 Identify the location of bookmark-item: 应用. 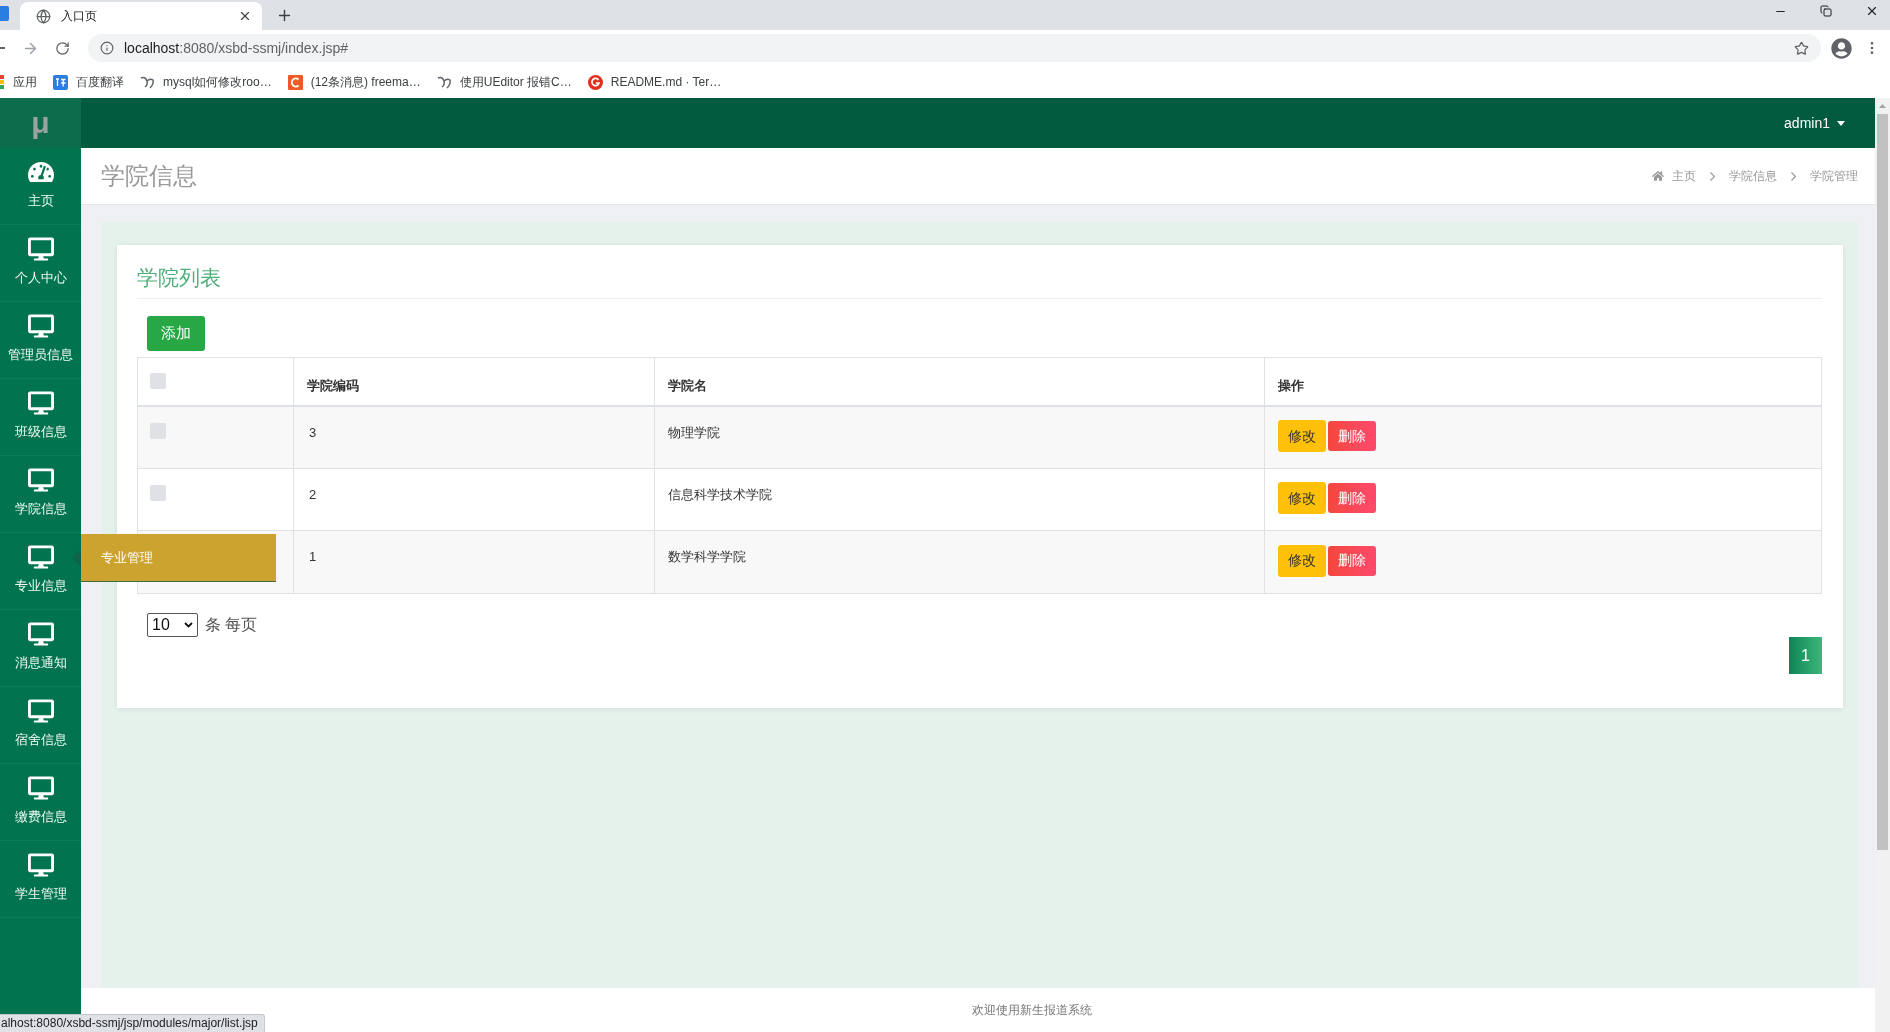
(18, 82).